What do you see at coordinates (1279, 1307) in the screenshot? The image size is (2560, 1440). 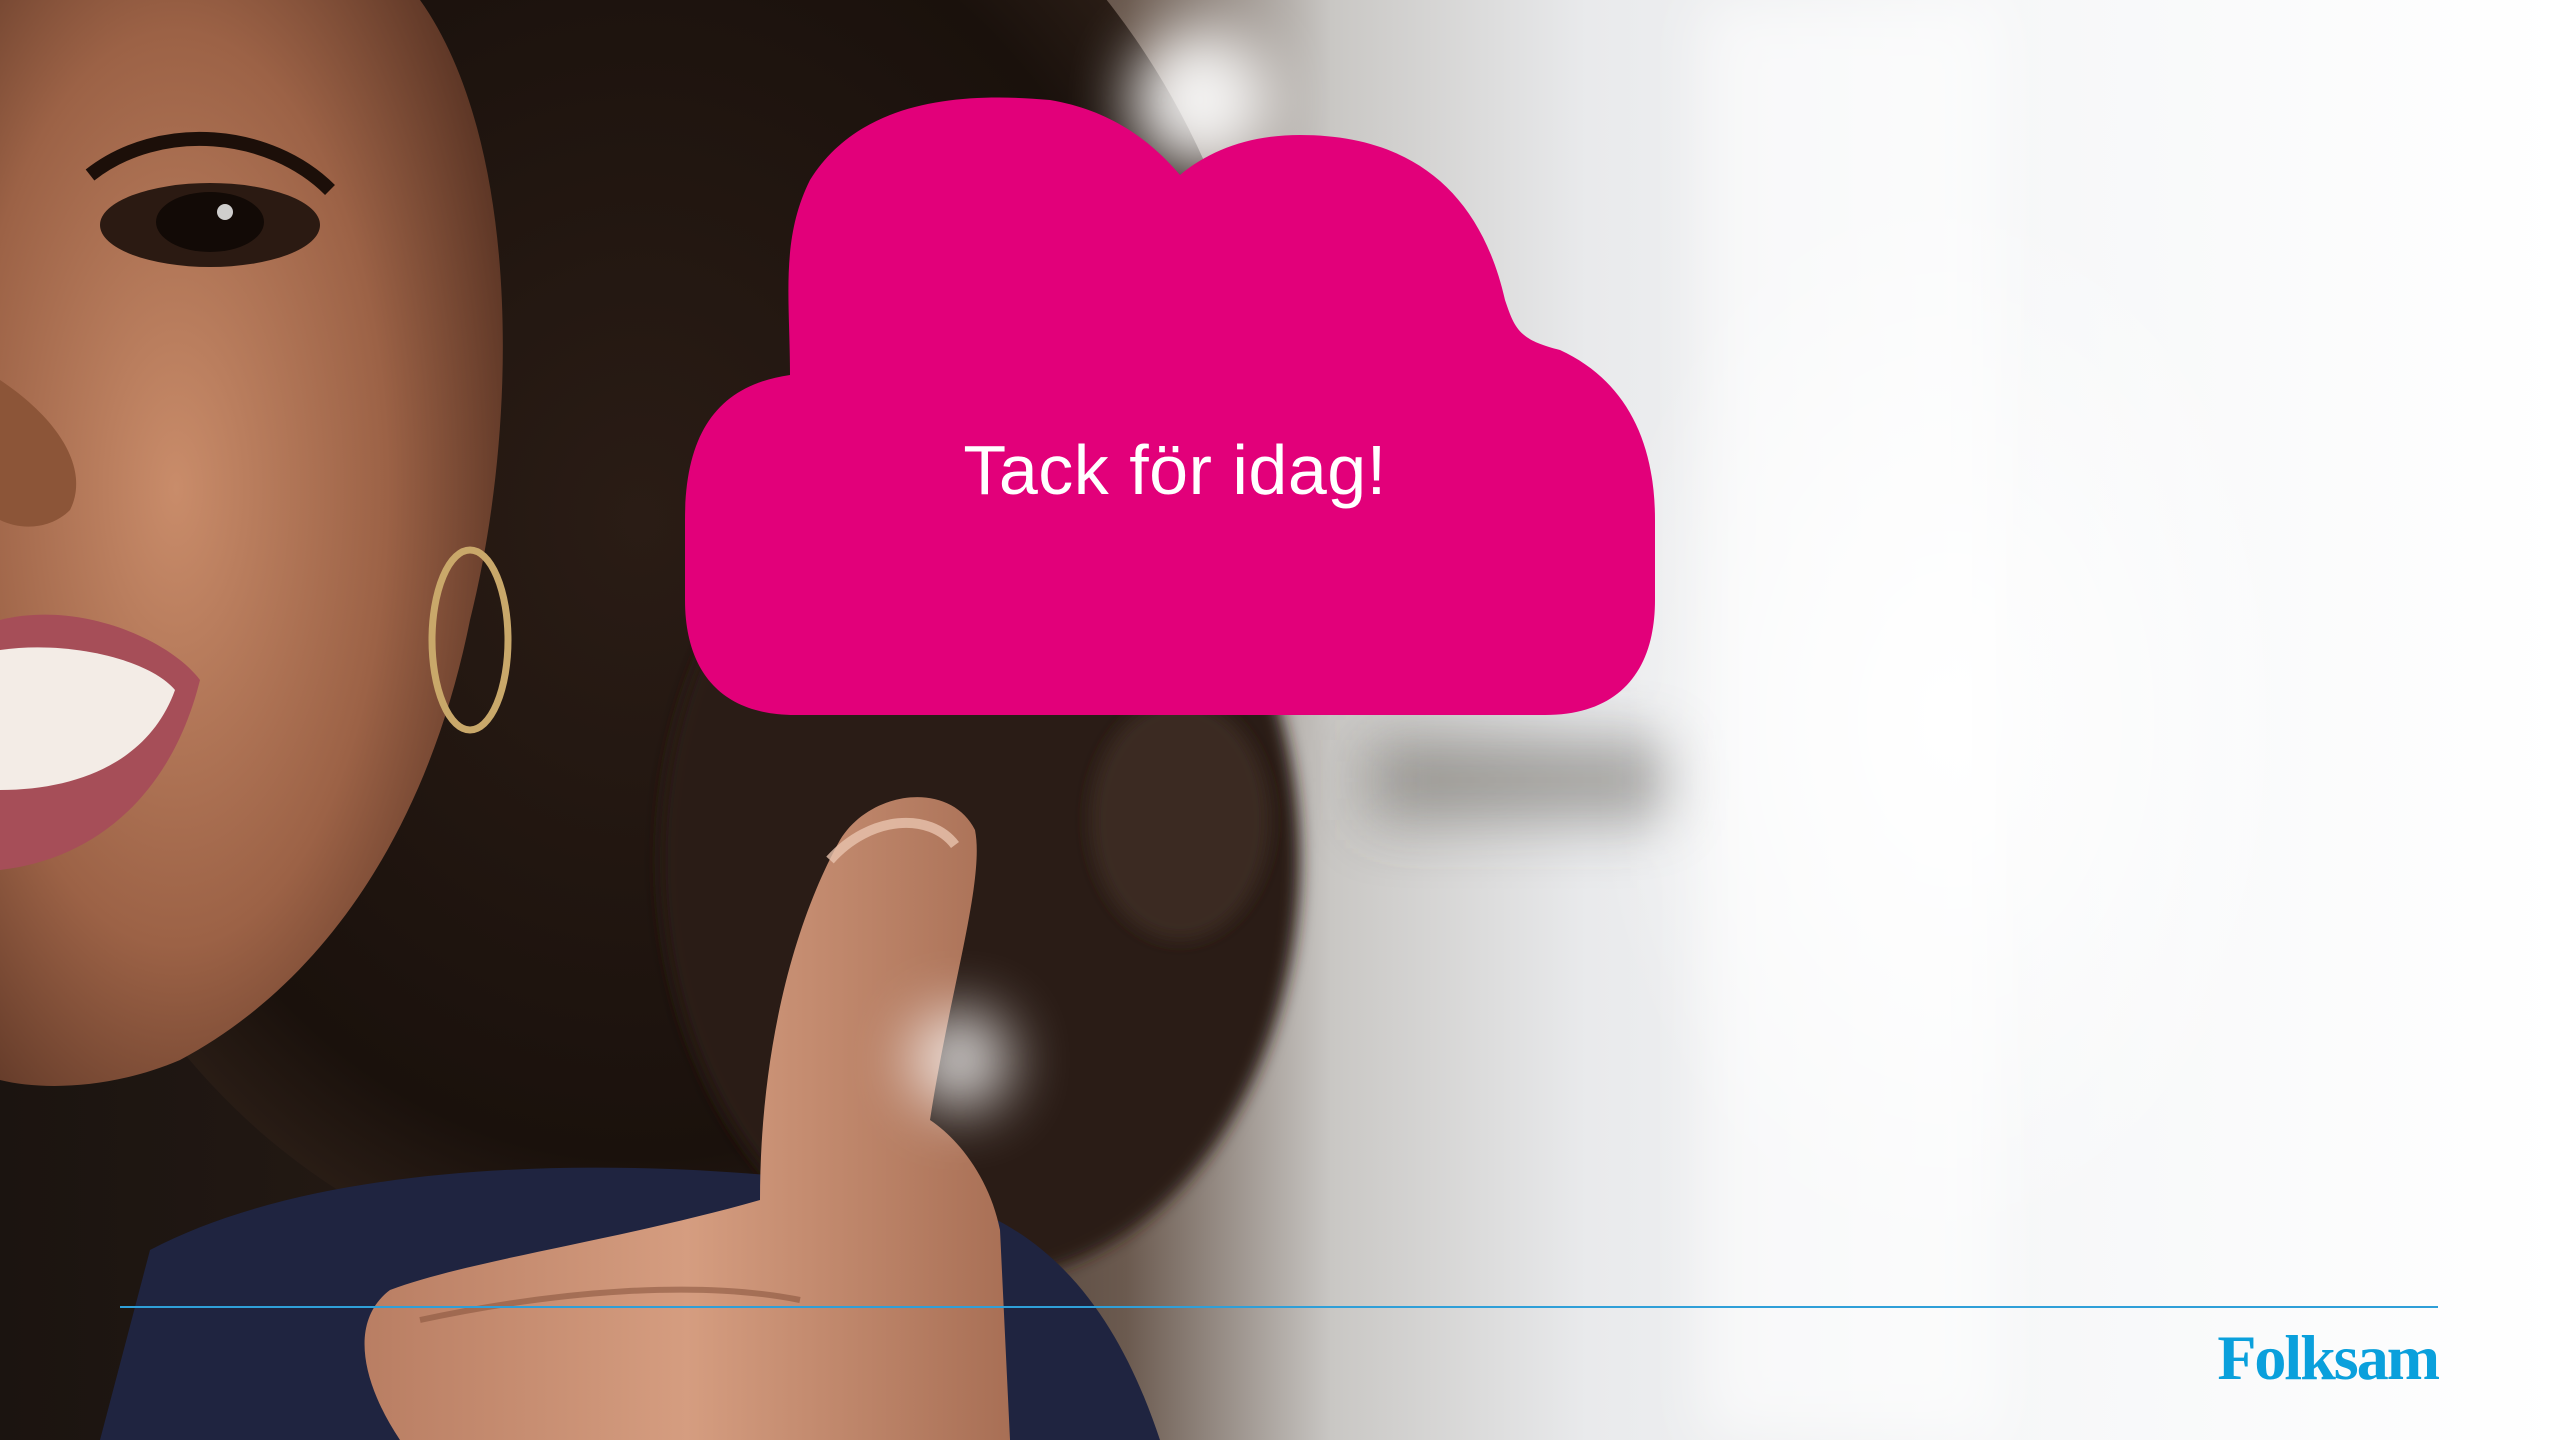 I see `footer-divider` at bounding box center [1279, 1307].